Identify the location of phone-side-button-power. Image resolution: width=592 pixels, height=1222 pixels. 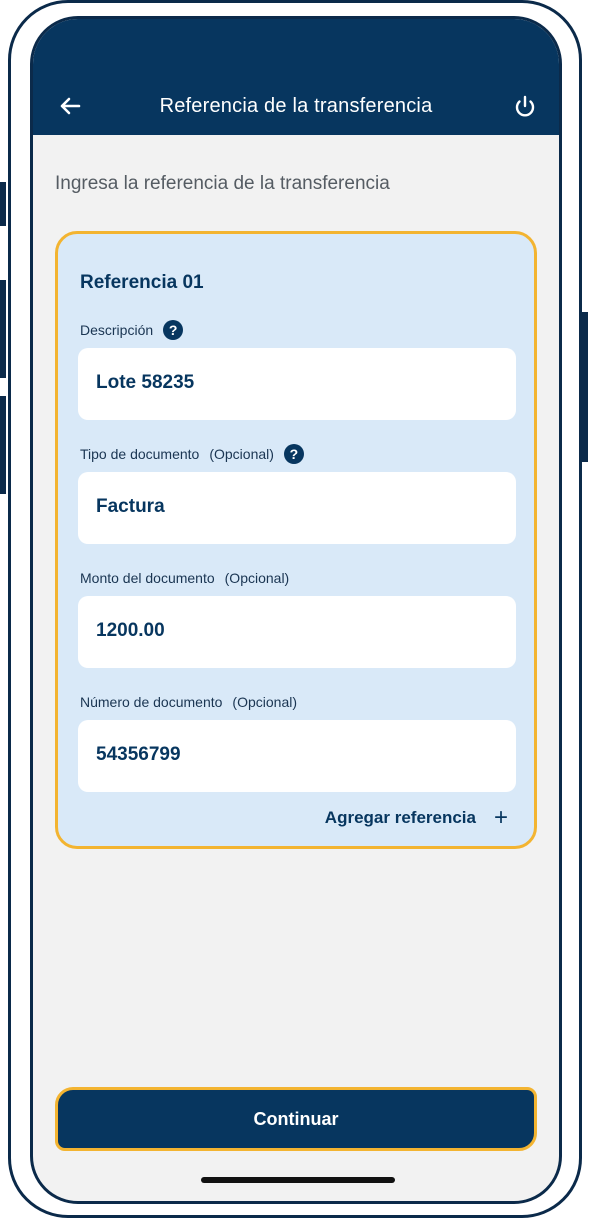
(585, 387).